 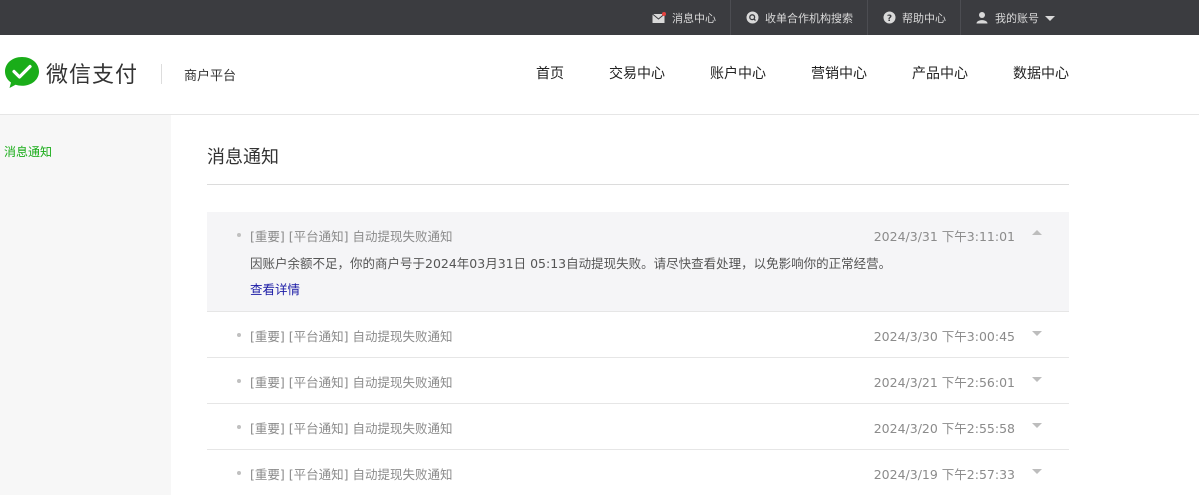 What do you see at coordinates (752, 18) in the screenshot?
I see `search-org-icon` at bounding box center [752, 18].